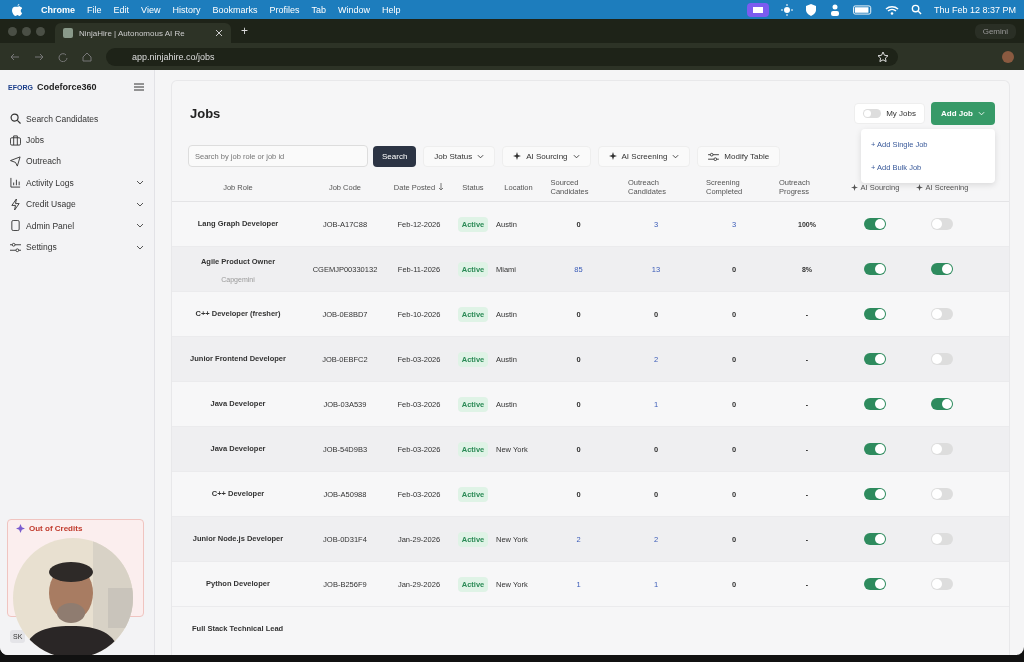  I want to click on page-title: Jobs, so click(205, 113).